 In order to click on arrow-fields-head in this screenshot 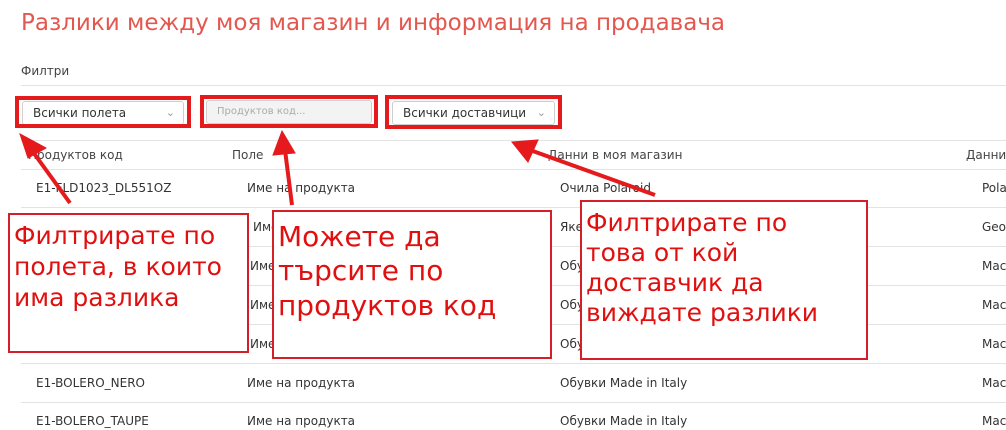, I will do `click(33, 145)`.